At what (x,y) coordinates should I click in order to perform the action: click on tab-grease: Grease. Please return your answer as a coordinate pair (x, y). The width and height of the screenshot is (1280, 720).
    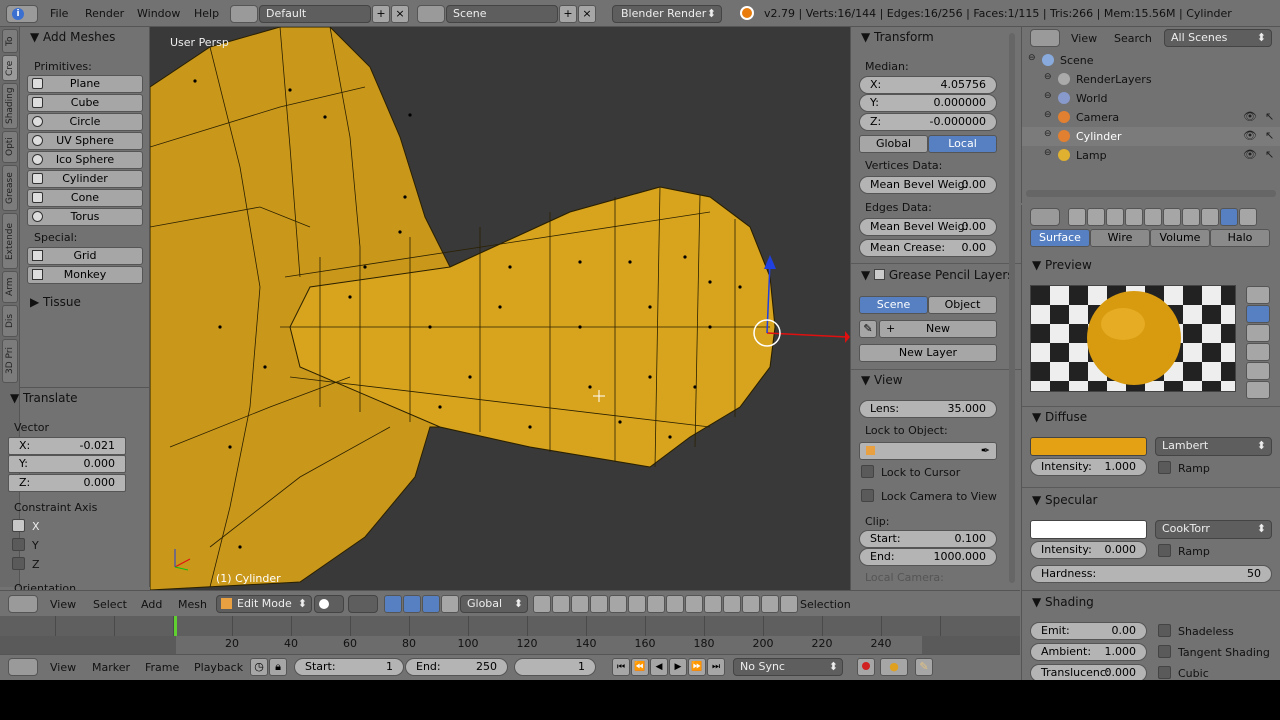
    Looking at the image, I should click on (10, 188).